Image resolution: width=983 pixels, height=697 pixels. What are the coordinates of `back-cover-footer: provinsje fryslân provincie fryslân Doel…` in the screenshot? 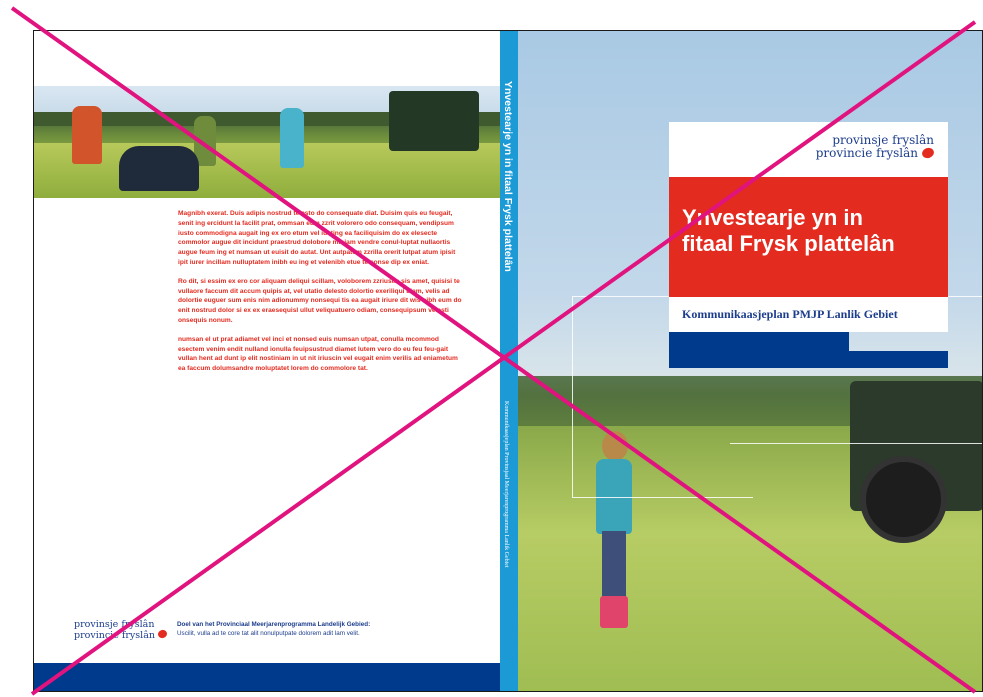 It's located at (284, 635).